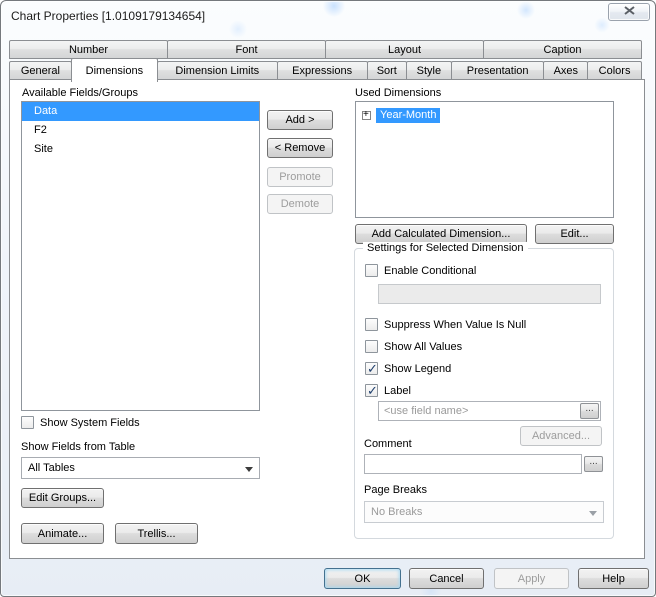 This screenshot has height=597, width=656. What do you see at coordinates (497, 70) in the screenshot?
I see `tab-presentation: Presentation` at bounding box center [497, 70].